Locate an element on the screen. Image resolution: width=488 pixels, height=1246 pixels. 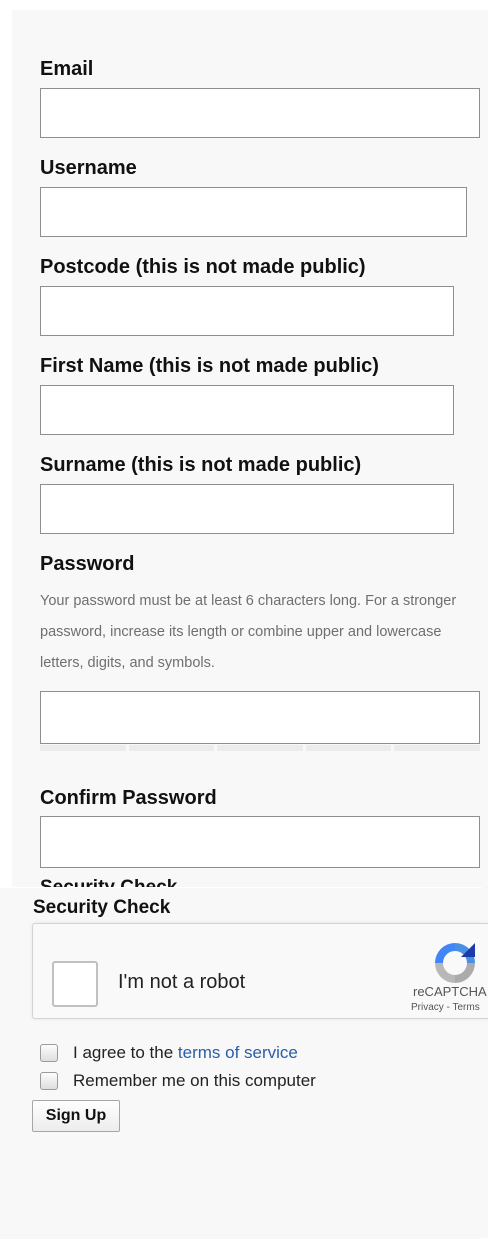
postcode-field is located at coordinates (247, 311).